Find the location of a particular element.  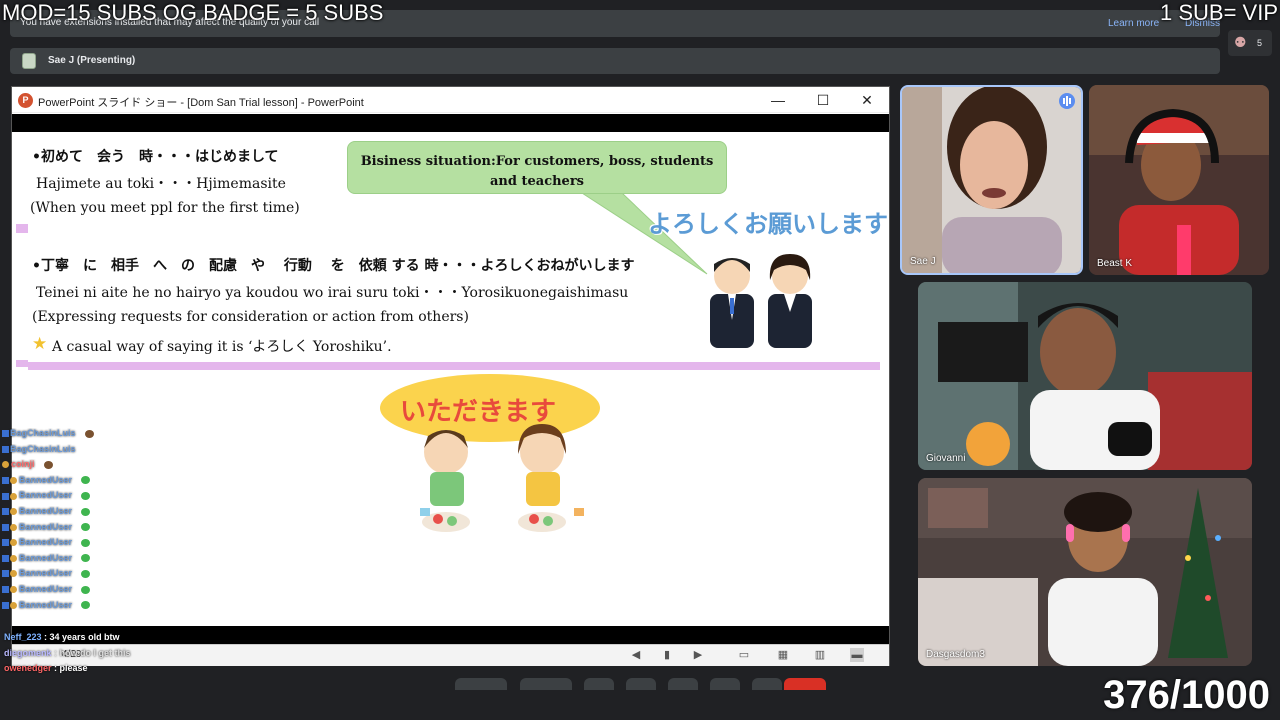

participant-name: Giovanni is located at coordinates (946, 458).